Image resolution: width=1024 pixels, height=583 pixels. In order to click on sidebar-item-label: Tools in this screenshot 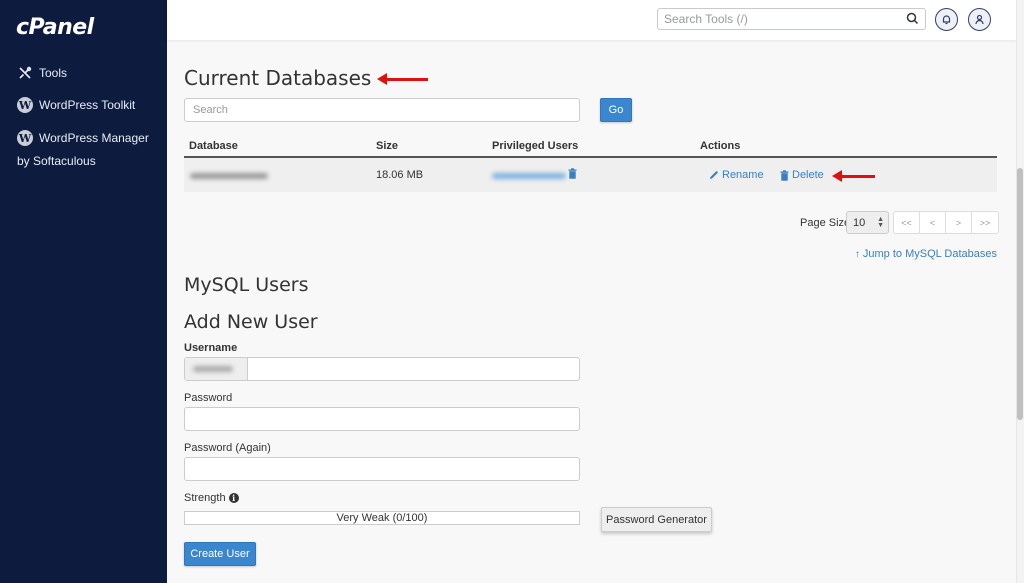, I will do `click(53, 73)`.